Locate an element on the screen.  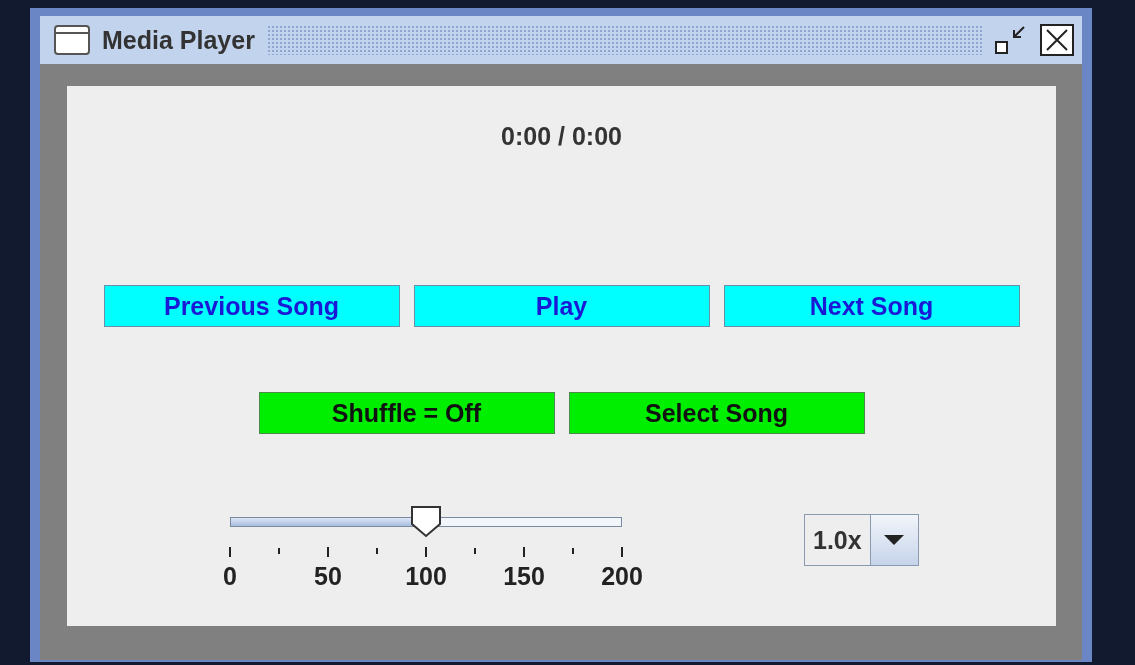
tick-label: 100 is located at coordinates (426, 576).